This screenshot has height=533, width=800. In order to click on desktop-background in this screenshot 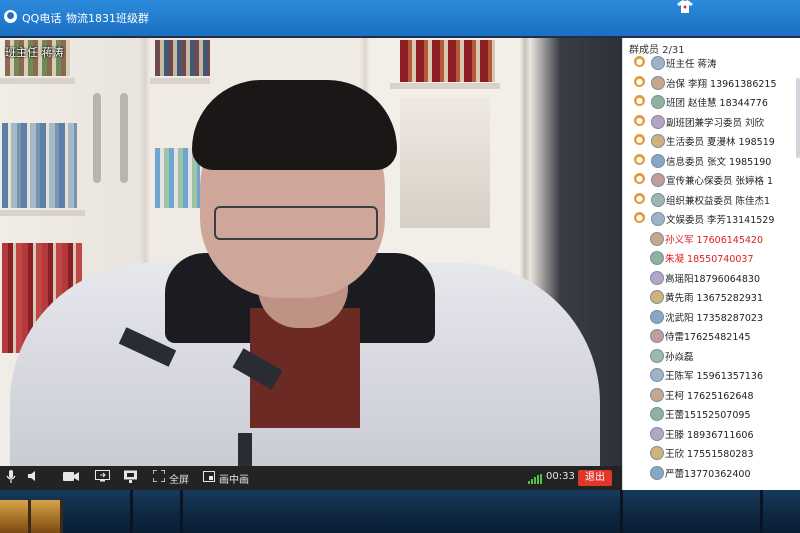, I will do `click(400, 511)`.